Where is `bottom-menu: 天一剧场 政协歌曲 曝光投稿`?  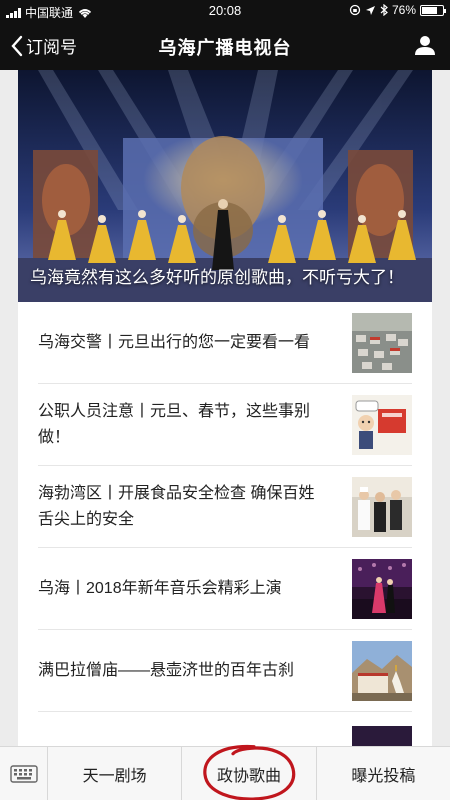
bottom-menu: 天一剧场 政协歌曲 曝光投稿 is located at coordinates (225, 772).